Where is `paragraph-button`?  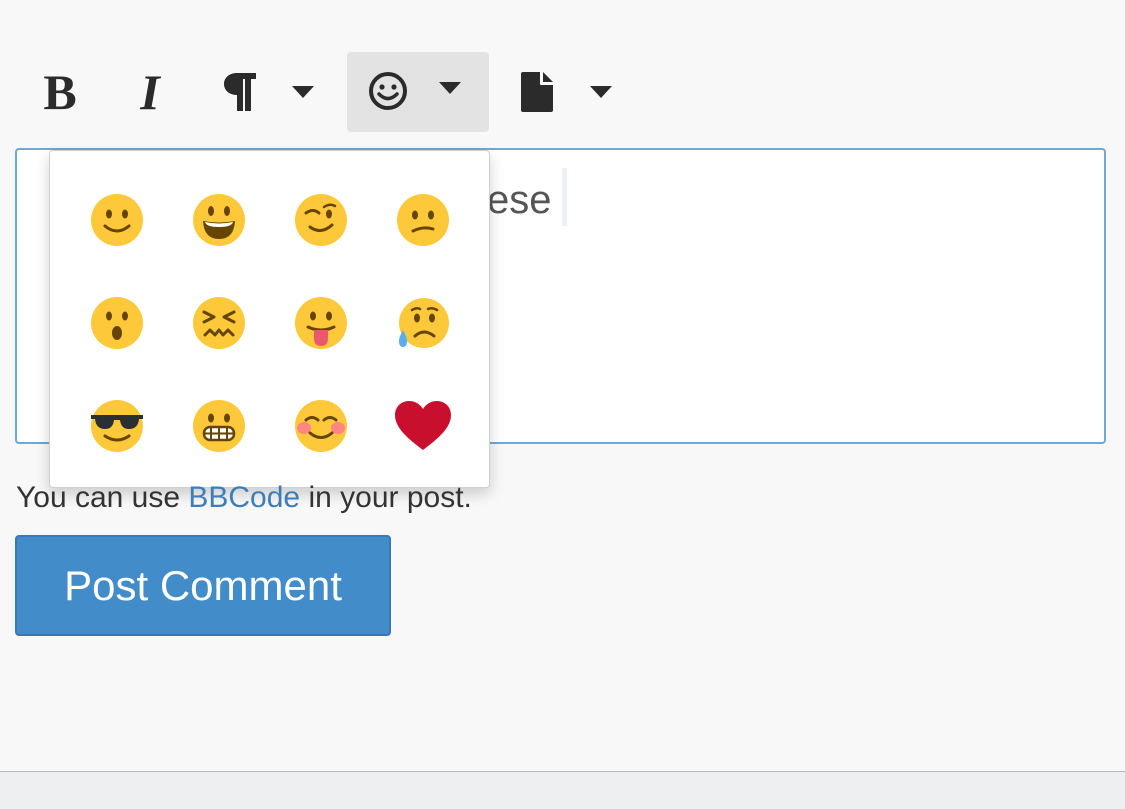
paragraph-button is located at coordinates (240, 92).